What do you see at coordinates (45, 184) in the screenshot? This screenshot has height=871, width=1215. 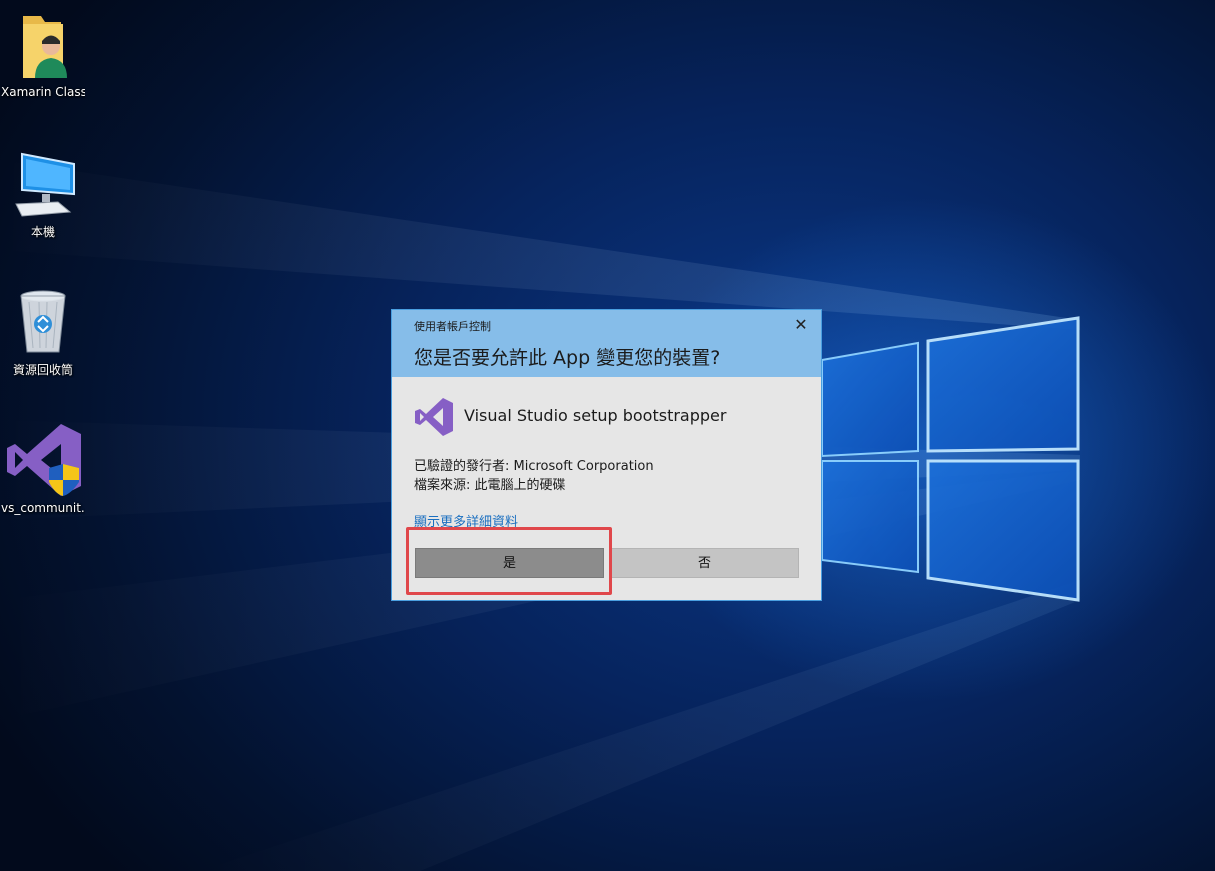 I see `computer-icon` at bounding box center [45, 184].